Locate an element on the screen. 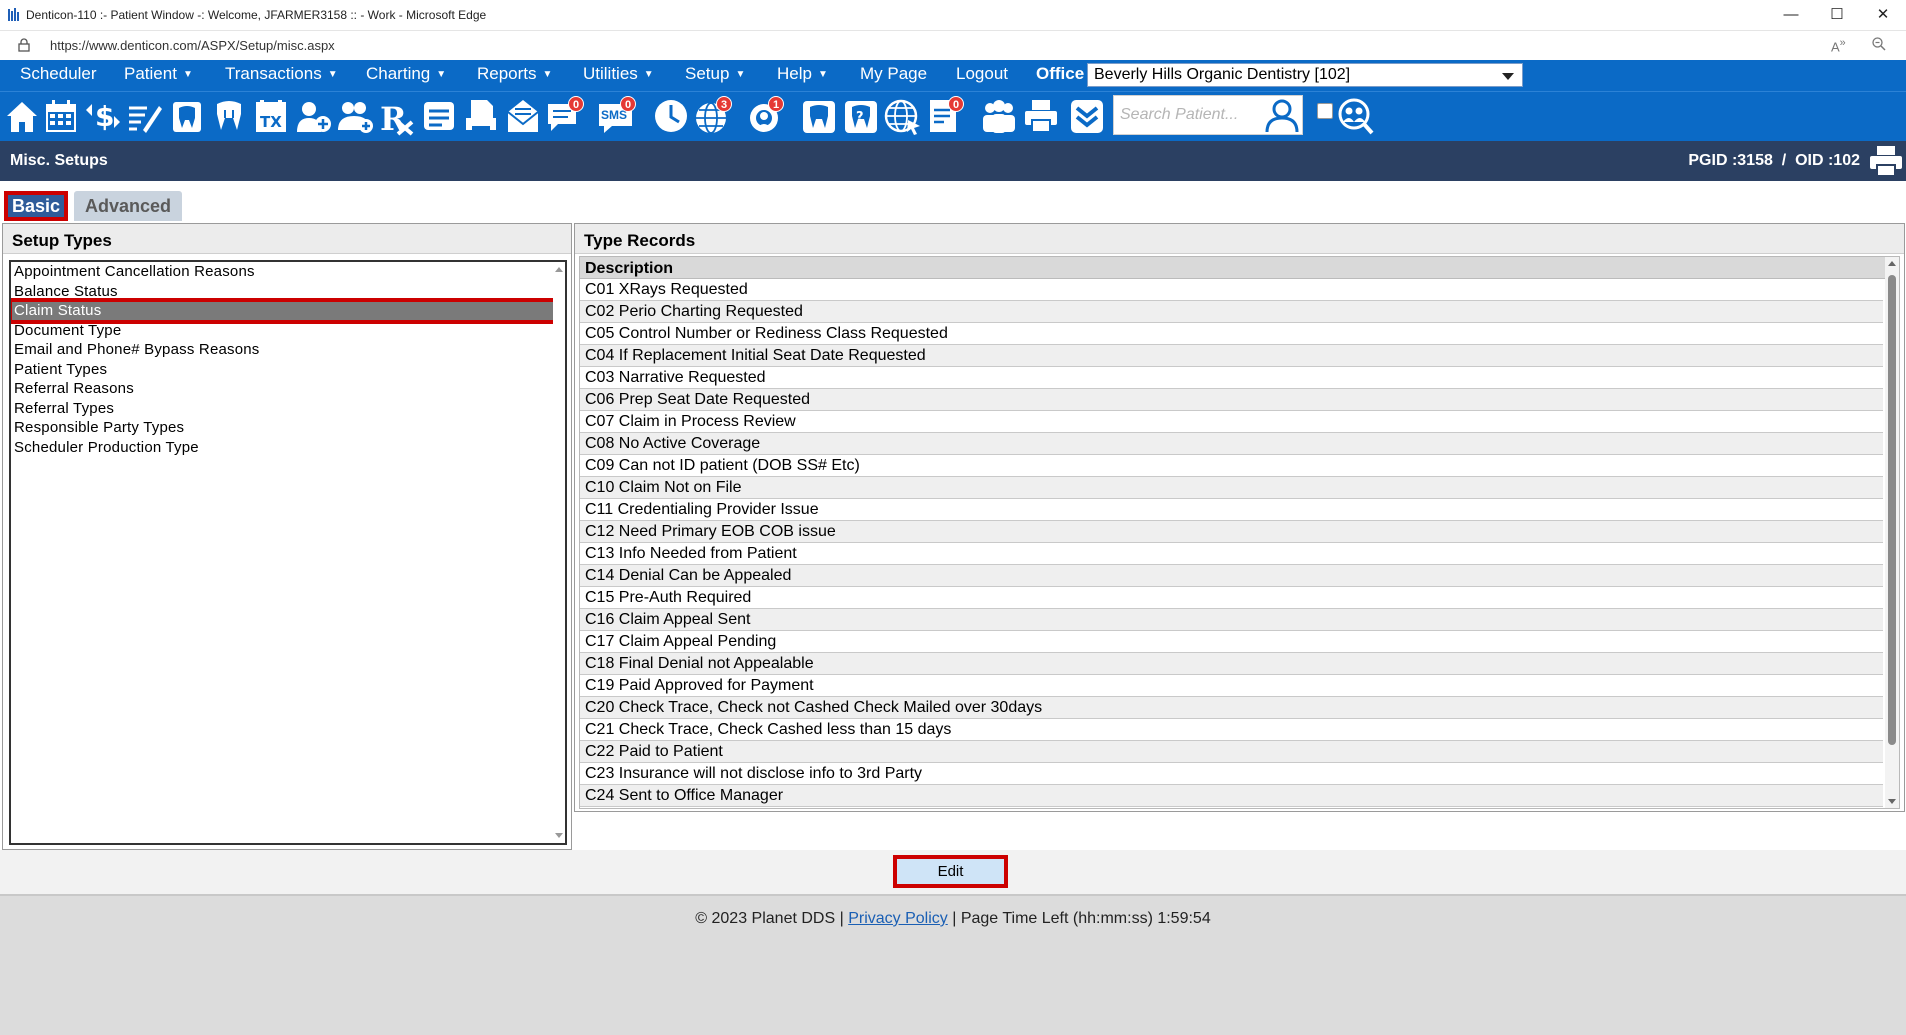 The height and width of the screenshot is (1035, 1906). tab-basic: Basic is located at coordinates (36, 206).